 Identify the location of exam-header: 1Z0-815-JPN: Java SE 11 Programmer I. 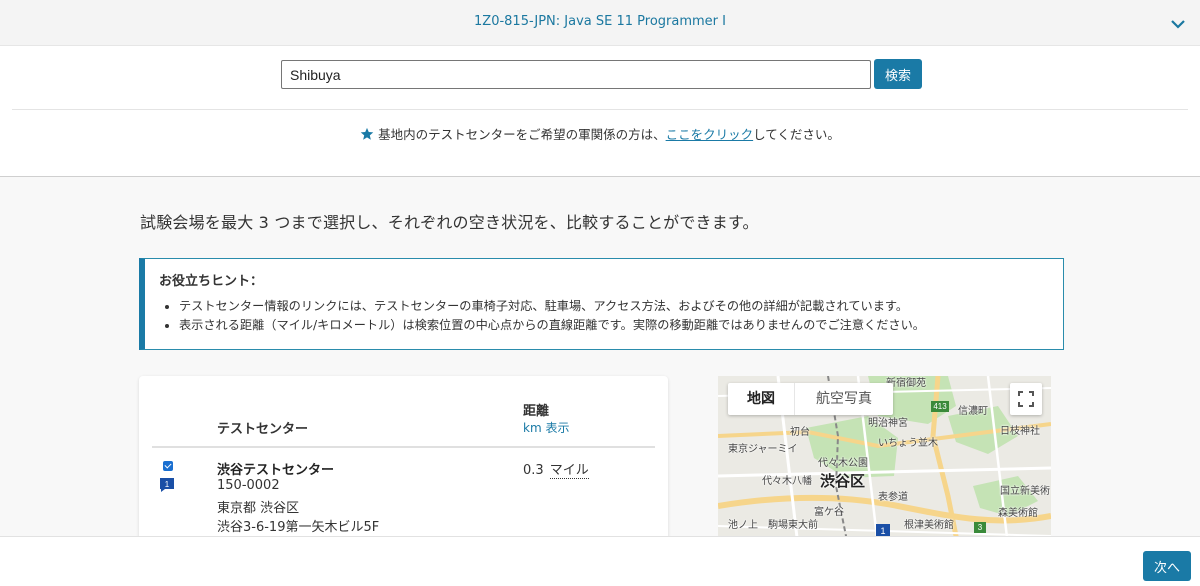
(600, 23).